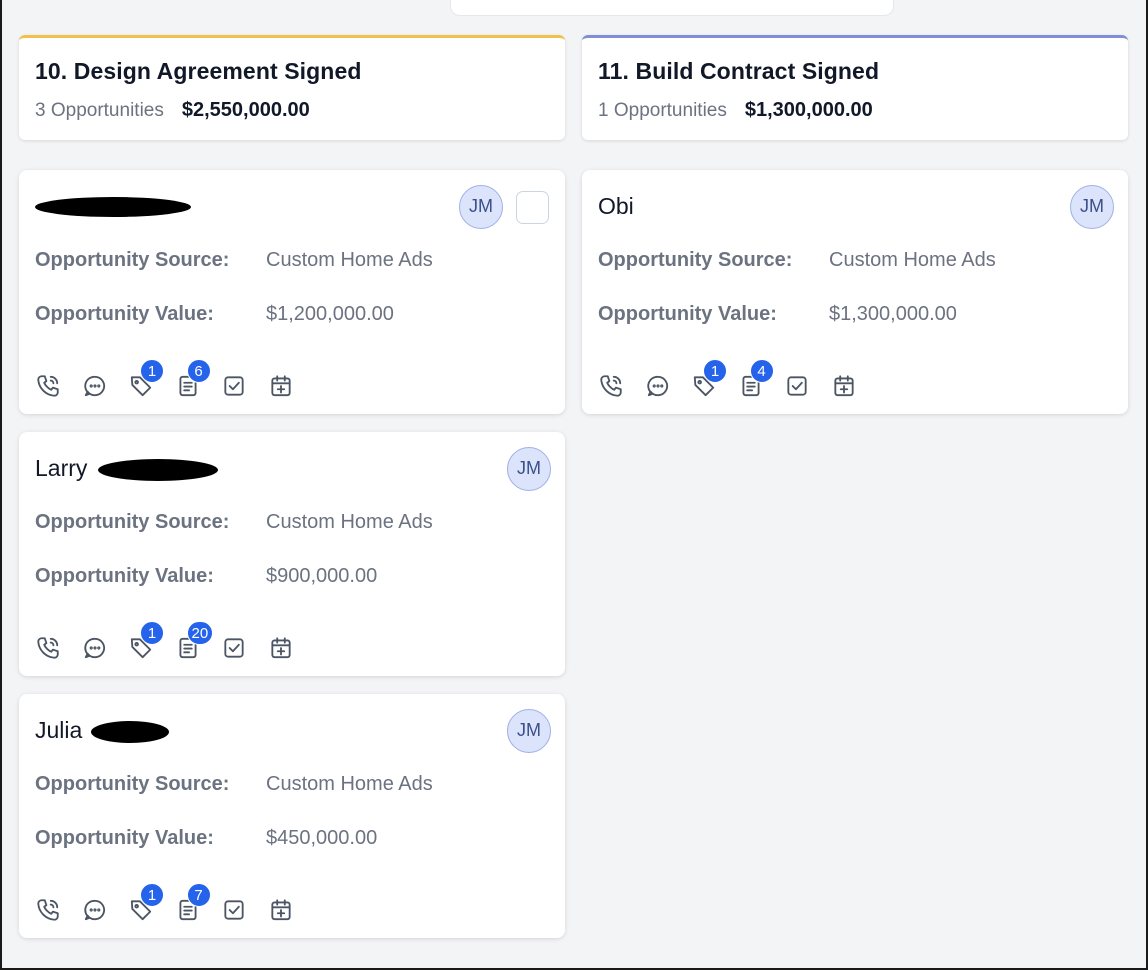  I want to click on select-checkbox, so click(532, 207).